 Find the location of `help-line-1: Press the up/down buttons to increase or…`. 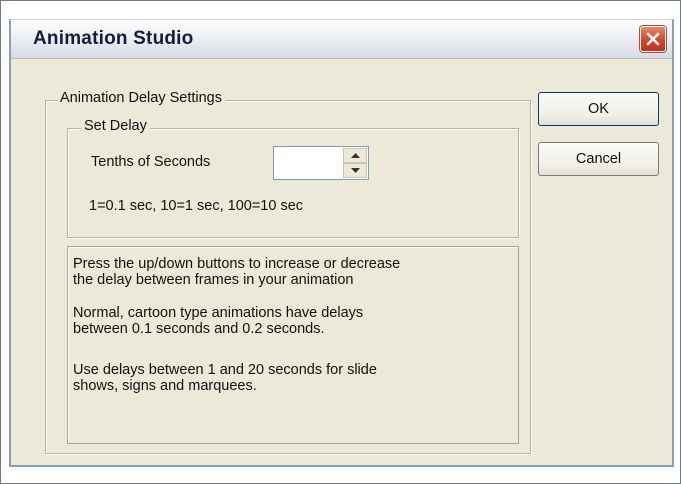

help-line-1: Press the up/down buttons to increase or… is located at coordinates (237, 264).